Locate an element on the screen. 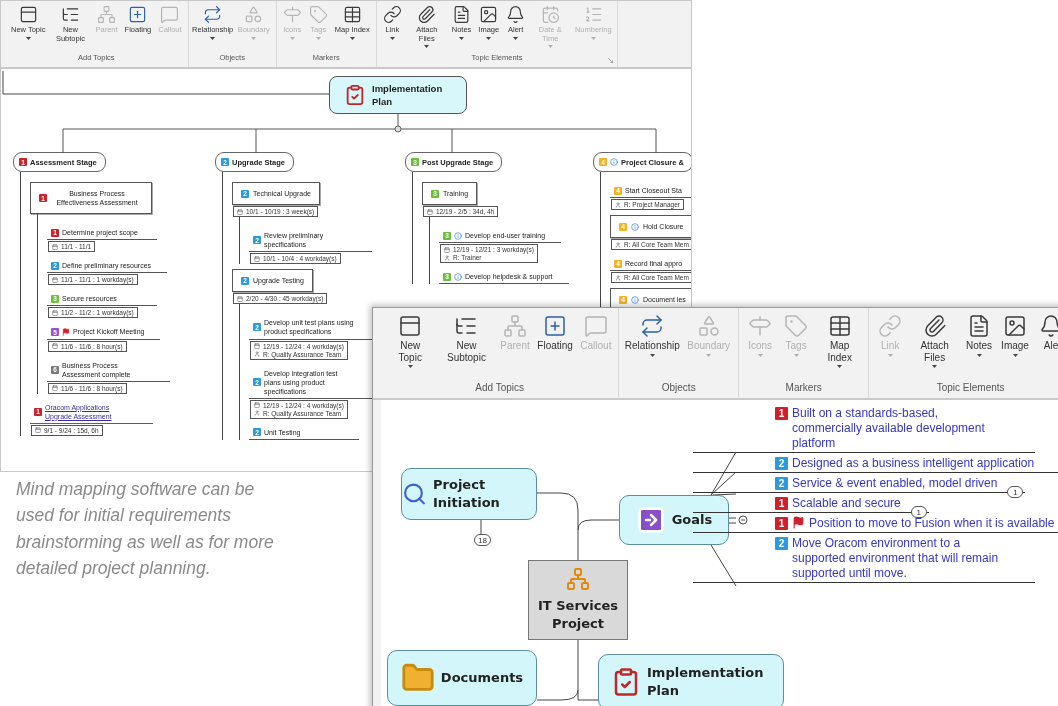 The width and height of the screenshot is (1058, 706). ribbon-button: Floating is located at coordinates (555, 348).